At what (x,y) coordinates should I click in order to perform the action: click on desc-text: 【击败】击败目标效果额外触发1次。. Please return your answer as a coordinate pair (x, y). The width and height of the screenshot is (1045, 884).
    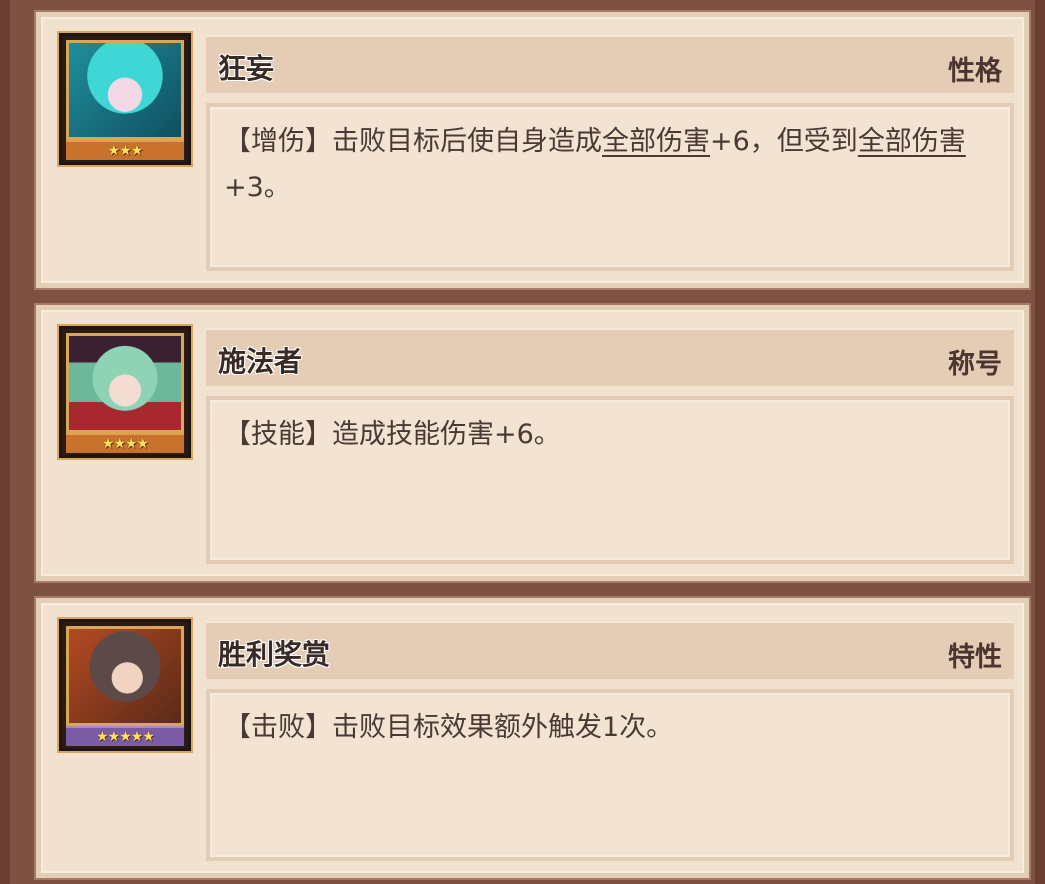
    Looking at the image, I should click on (449, 727).